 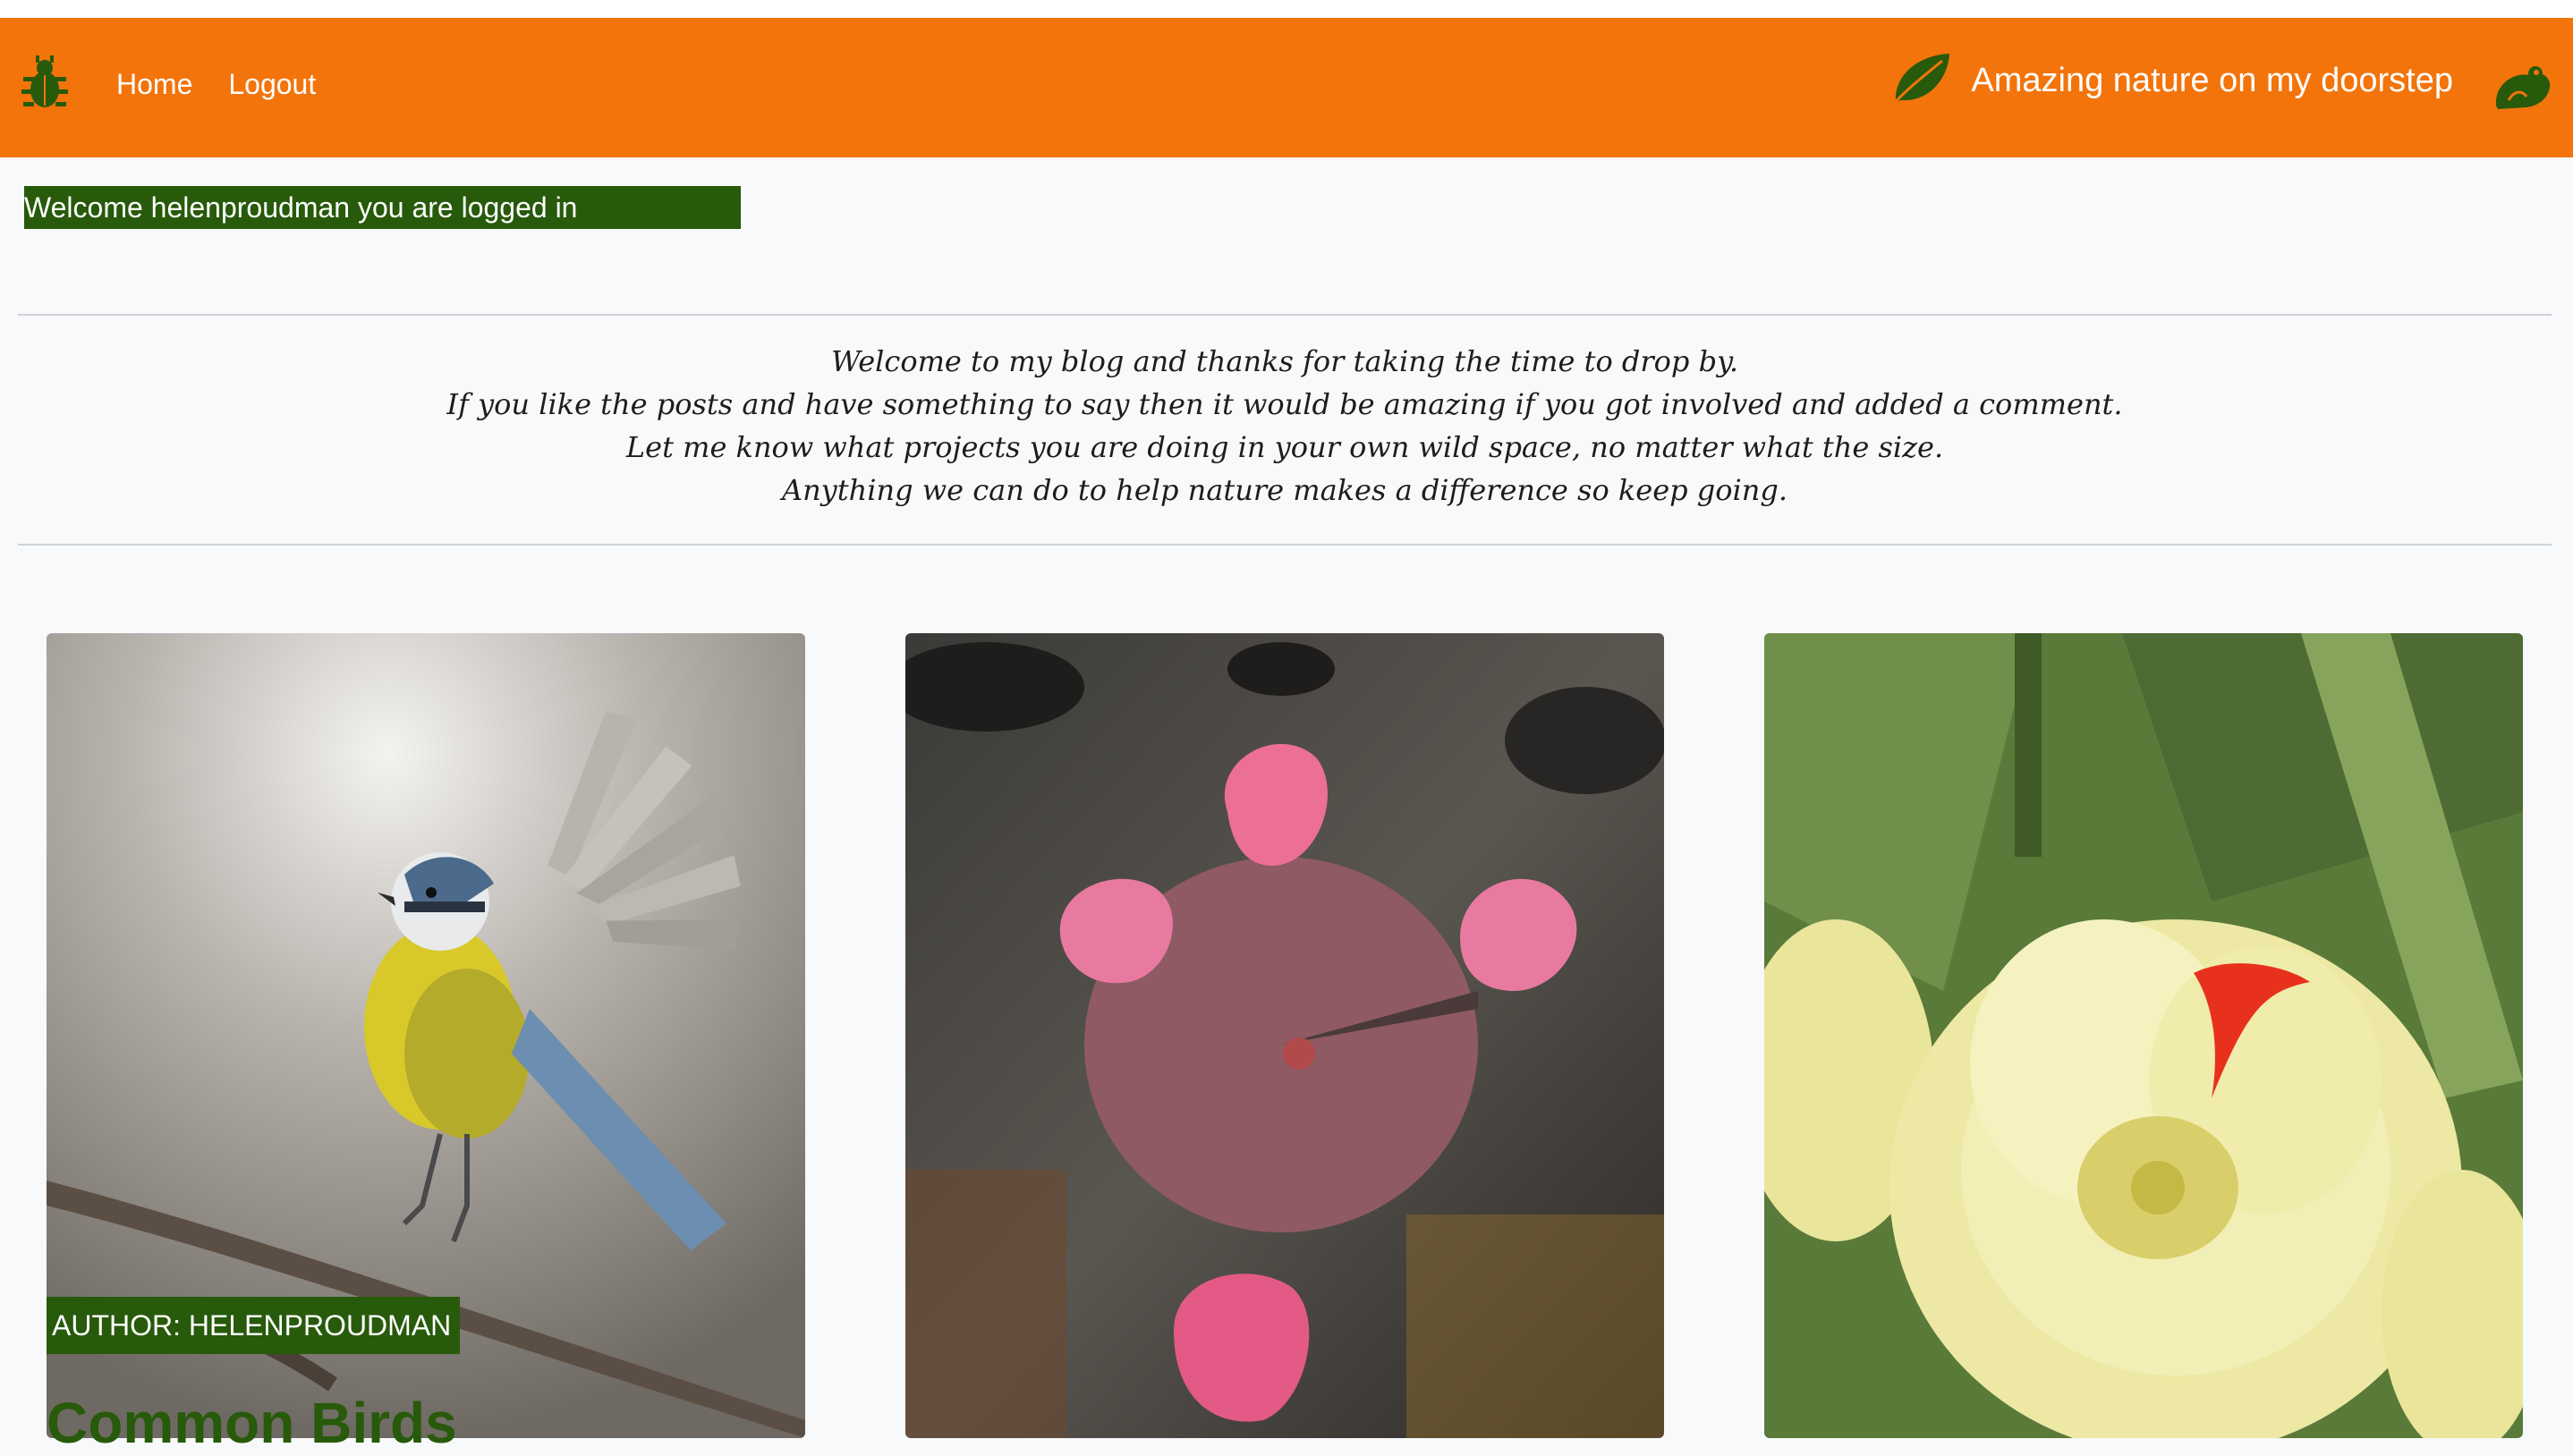 What do you see at coordinates (1285, 545) in the screenshot?
I see `divider-bottom` at bounding box center [1285, 545].